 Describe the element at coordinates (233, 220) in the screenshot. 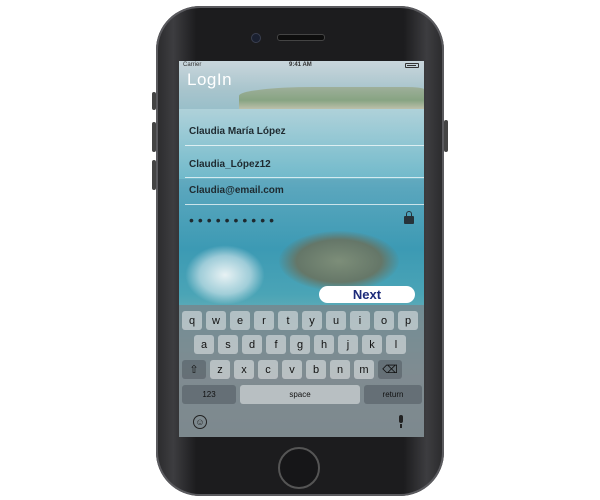

I see `password-field: ••••••••••` at that location.